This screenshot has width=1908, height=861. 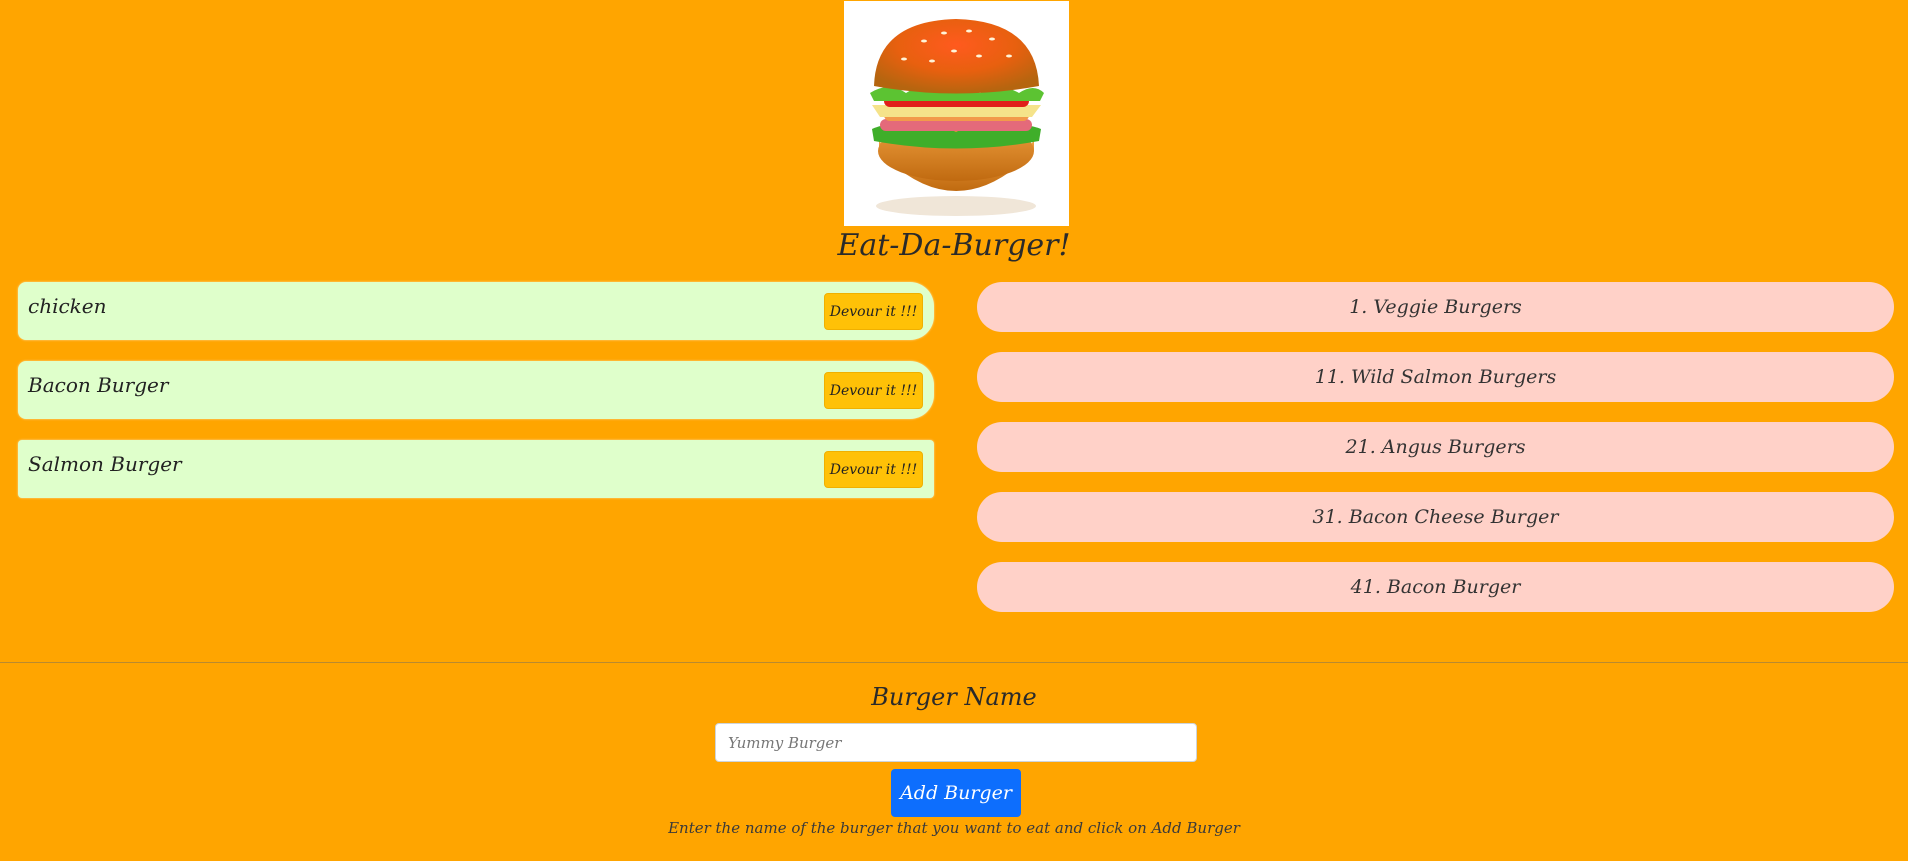 I want to click on devoured-burger-item: 41. Bacon Burger, so click(x=1435, y=587).